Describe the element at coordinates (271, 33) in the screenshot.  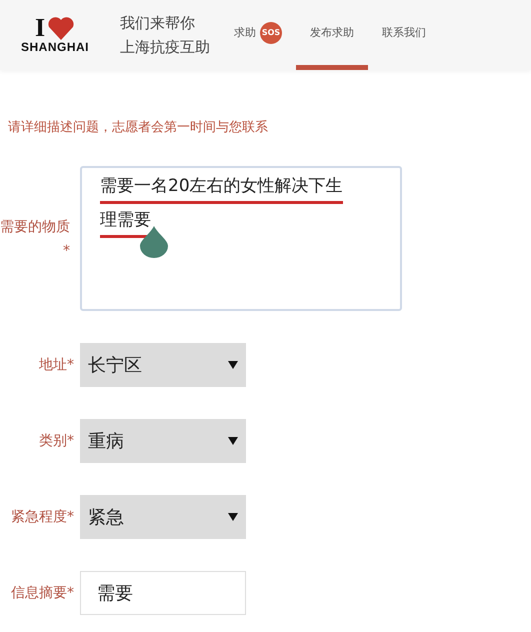
I see `sos-badge: SOS` at that location.